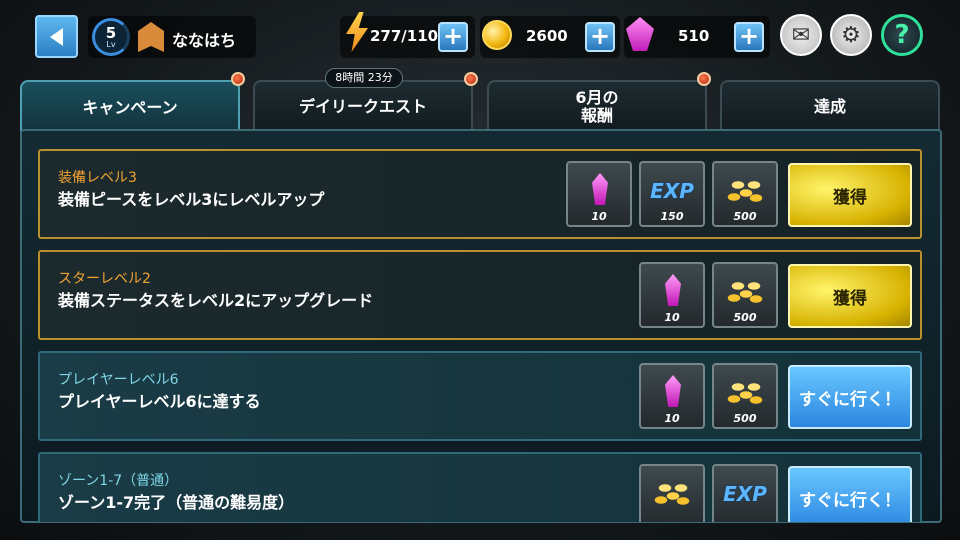 The width and height of the screenshot is (960, 540). I want to click on tab-achievements: 達成, so click(830, 106).